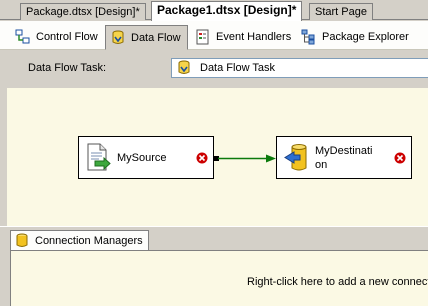  Describe the element at coordinates (118, 37) in the screenshot. I see `data-flow-icon` at that location.